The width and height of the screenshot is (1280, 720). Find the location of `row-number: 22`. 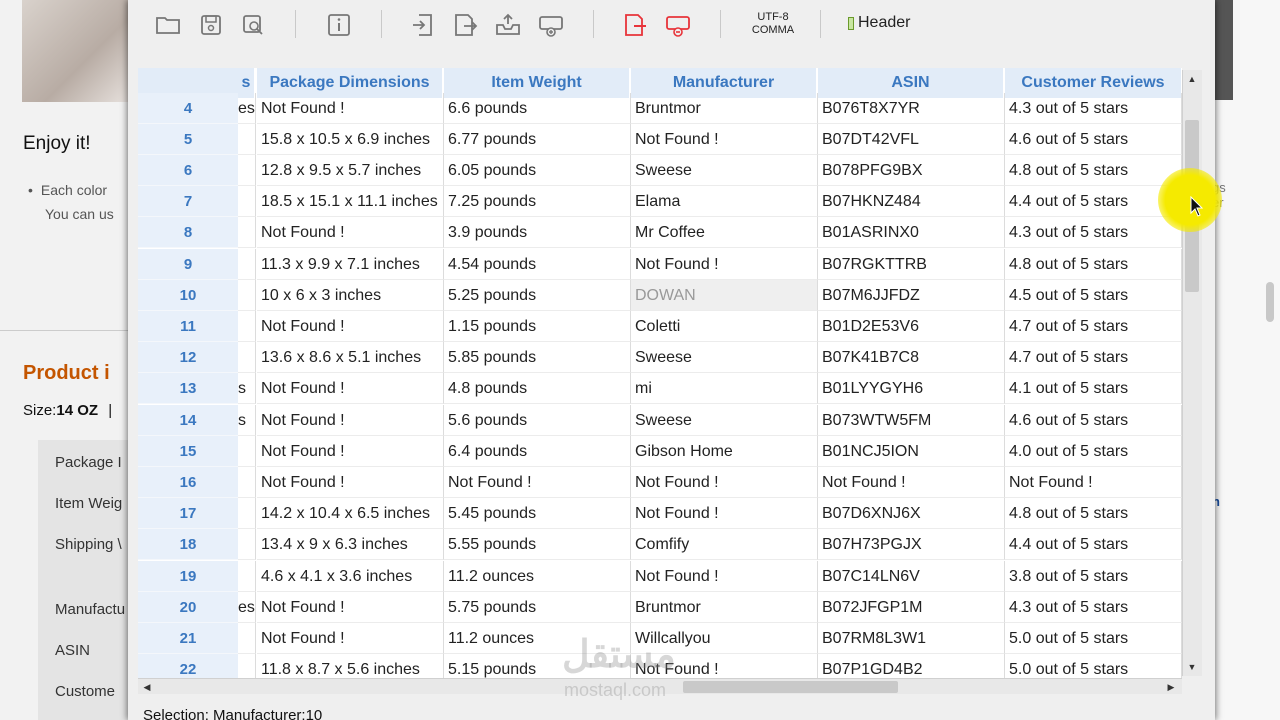

row-number: 22 is located at coordinates (188, 666).